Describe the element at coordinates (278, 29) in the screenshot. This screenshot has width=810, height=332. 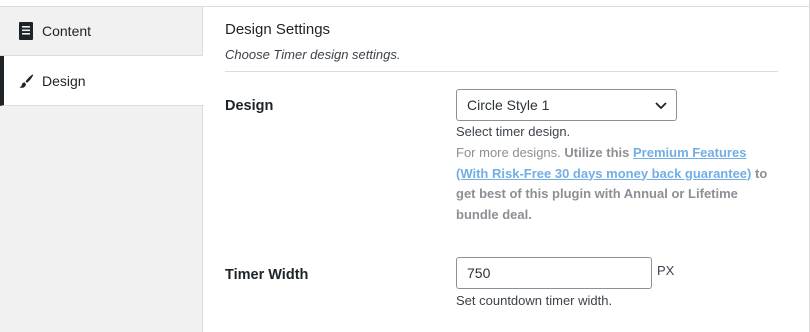
I see `section-title: Design Settings` at that location.